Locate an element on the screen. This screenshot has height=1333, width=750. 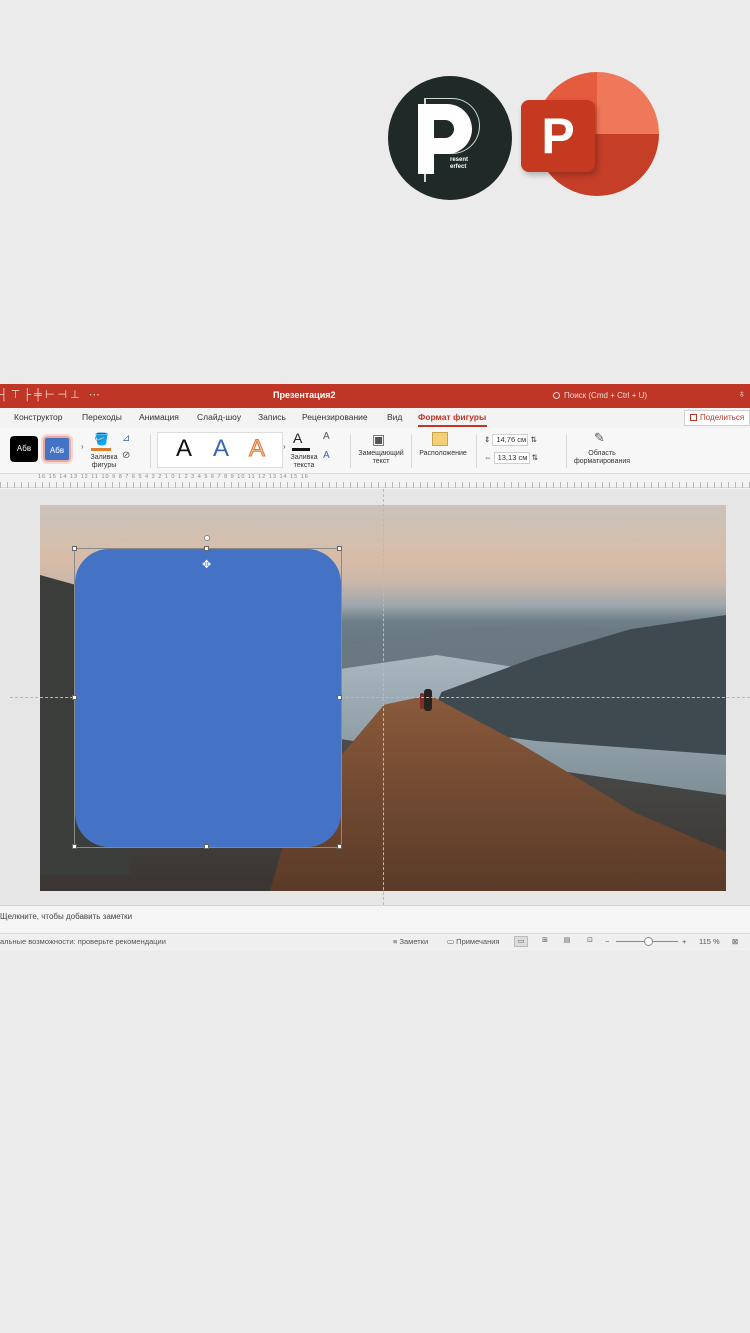
wordart-style-blue: A is located at coordinates (221, 449).